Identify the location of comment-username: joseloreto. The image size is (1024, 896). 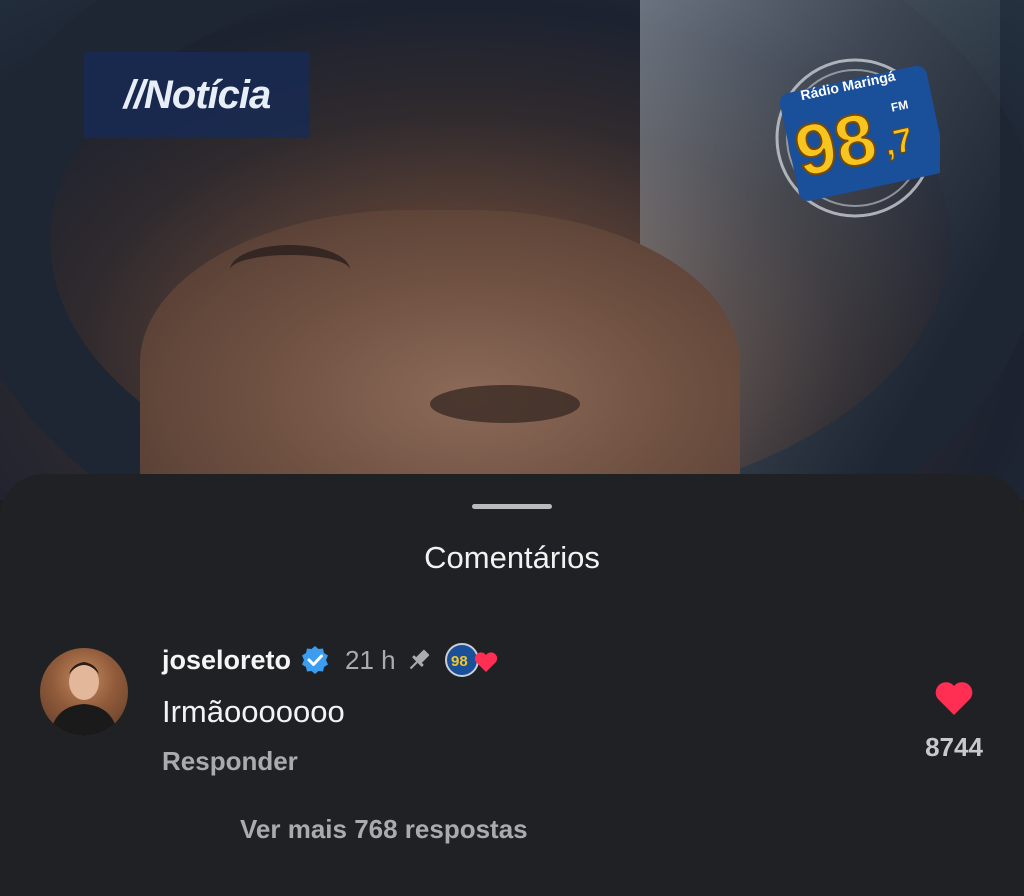
(226, 660).